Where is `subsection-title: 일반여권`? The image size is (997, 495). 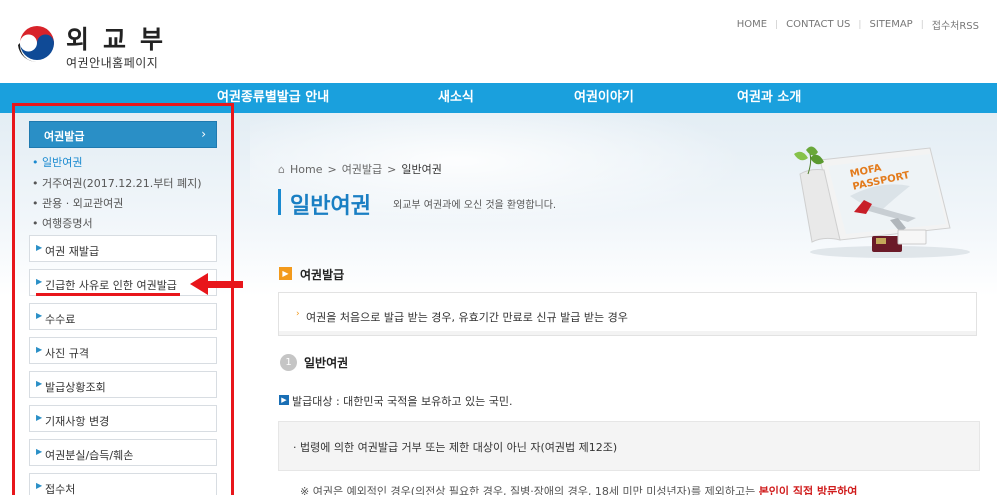
subsection-title: 일반여권 is located at coordinates (326, 363).